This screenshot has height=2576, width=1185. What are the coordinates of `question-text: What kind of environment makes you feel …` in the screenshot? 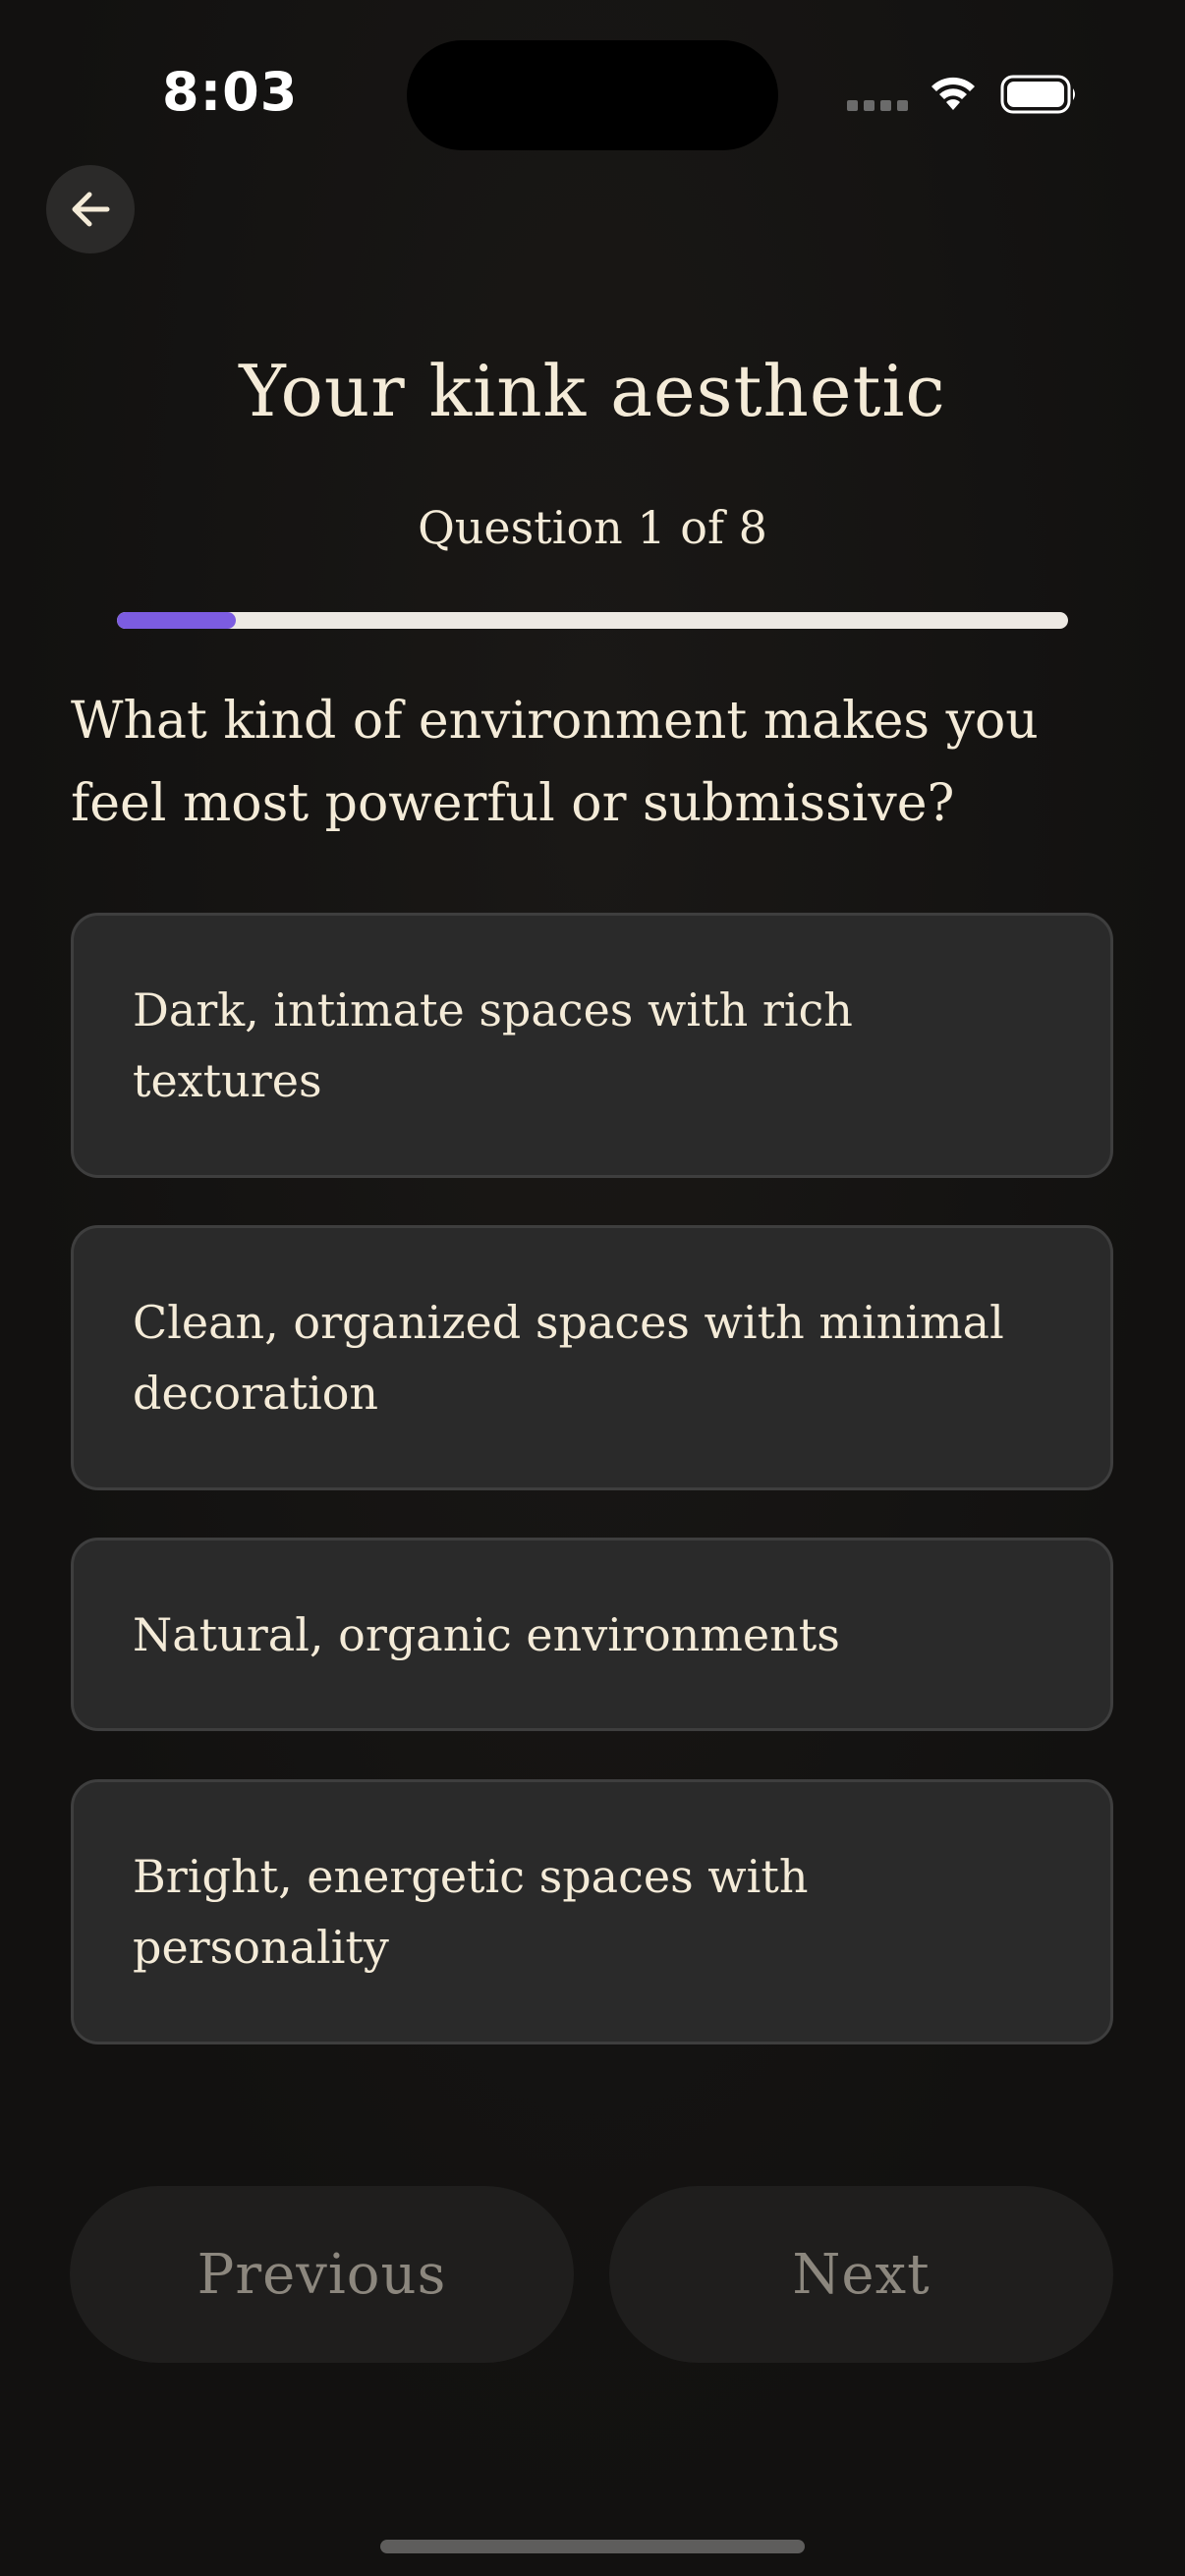 It's located at (555, 762).